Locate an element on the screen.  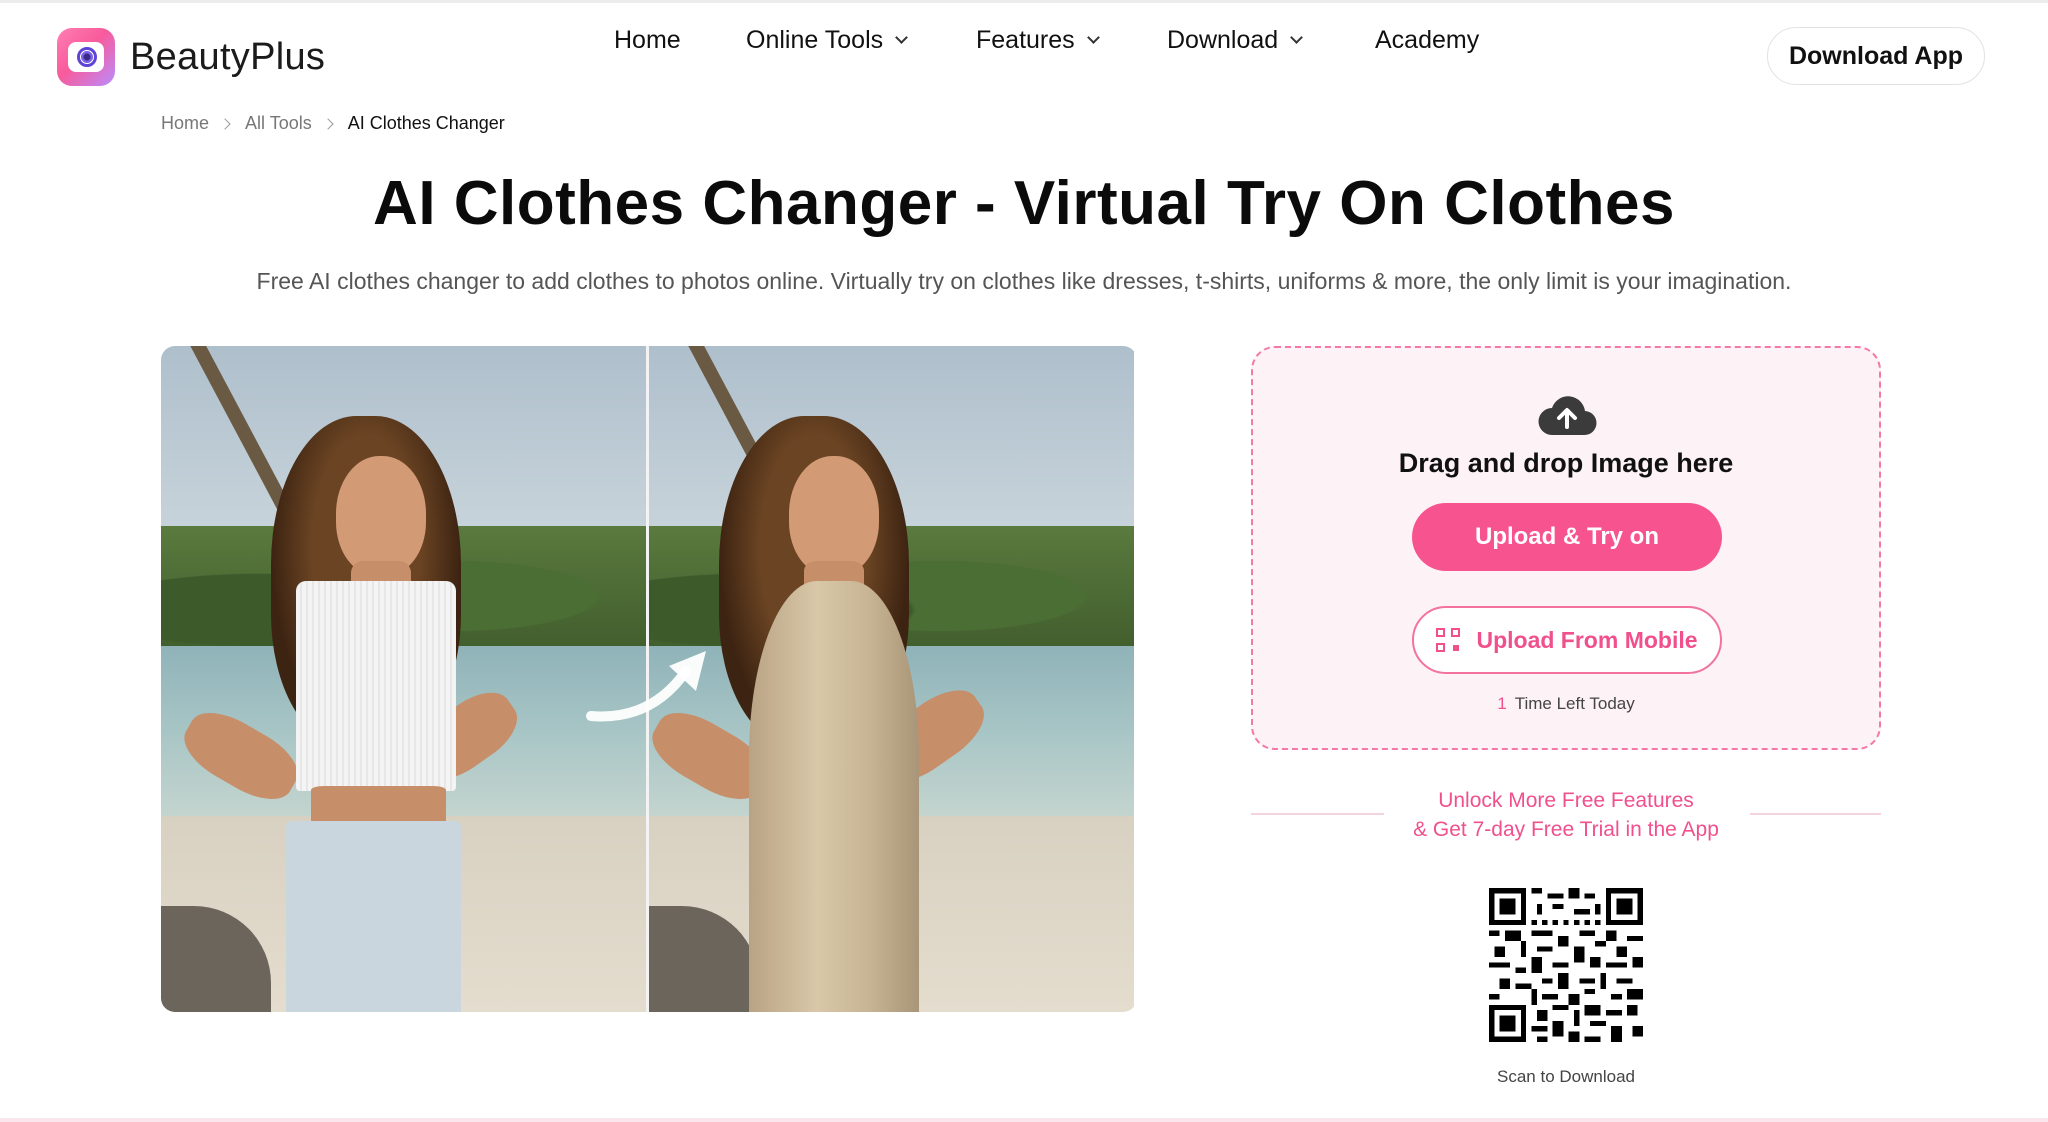
nav-home: Home is located at coordinates (647, 40).